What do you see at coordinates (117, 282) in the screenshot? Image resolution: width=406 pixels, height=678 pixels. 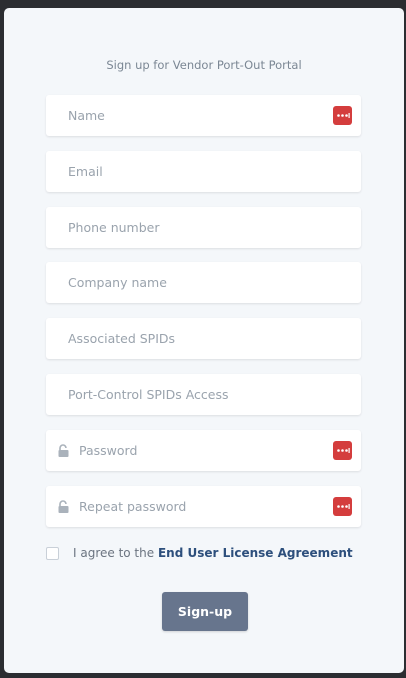 I see `company-placeholder: Company name` at bounding box center [117, 282].